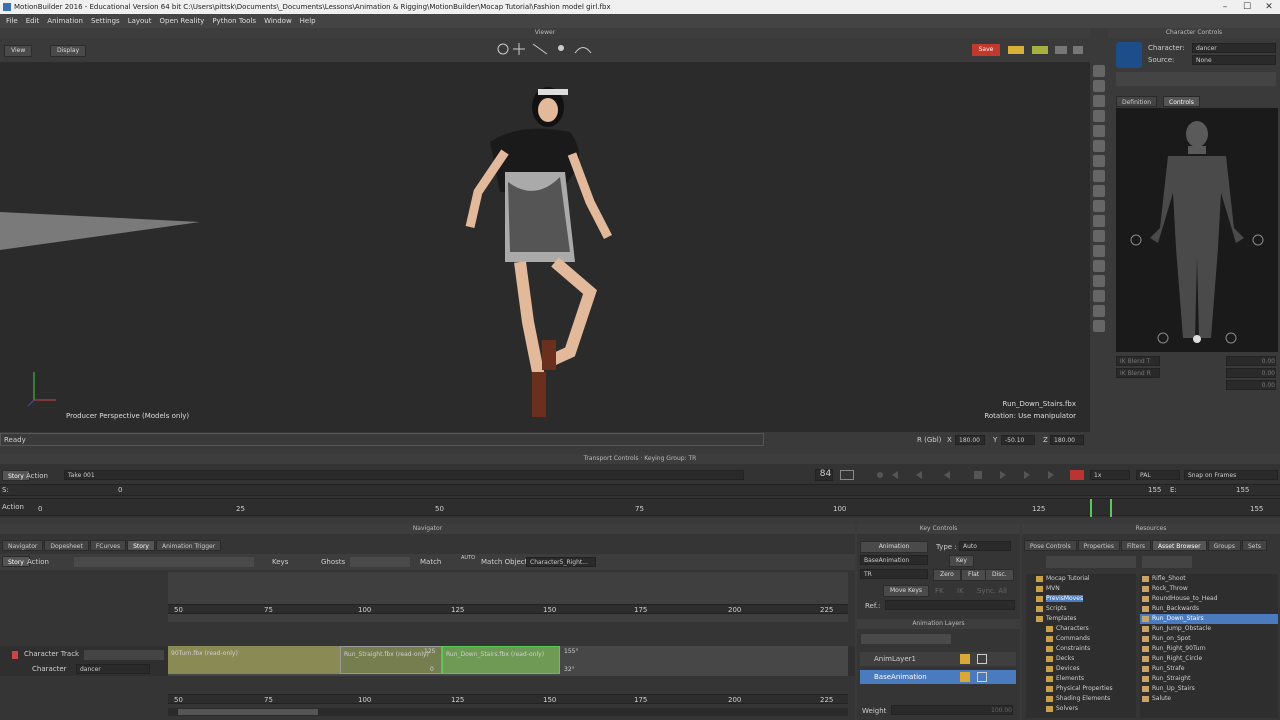 The image size is (1280, 720). Describe the element at coordinates (12, 21) in the screenshot. I see `menu-file: File` at that location.